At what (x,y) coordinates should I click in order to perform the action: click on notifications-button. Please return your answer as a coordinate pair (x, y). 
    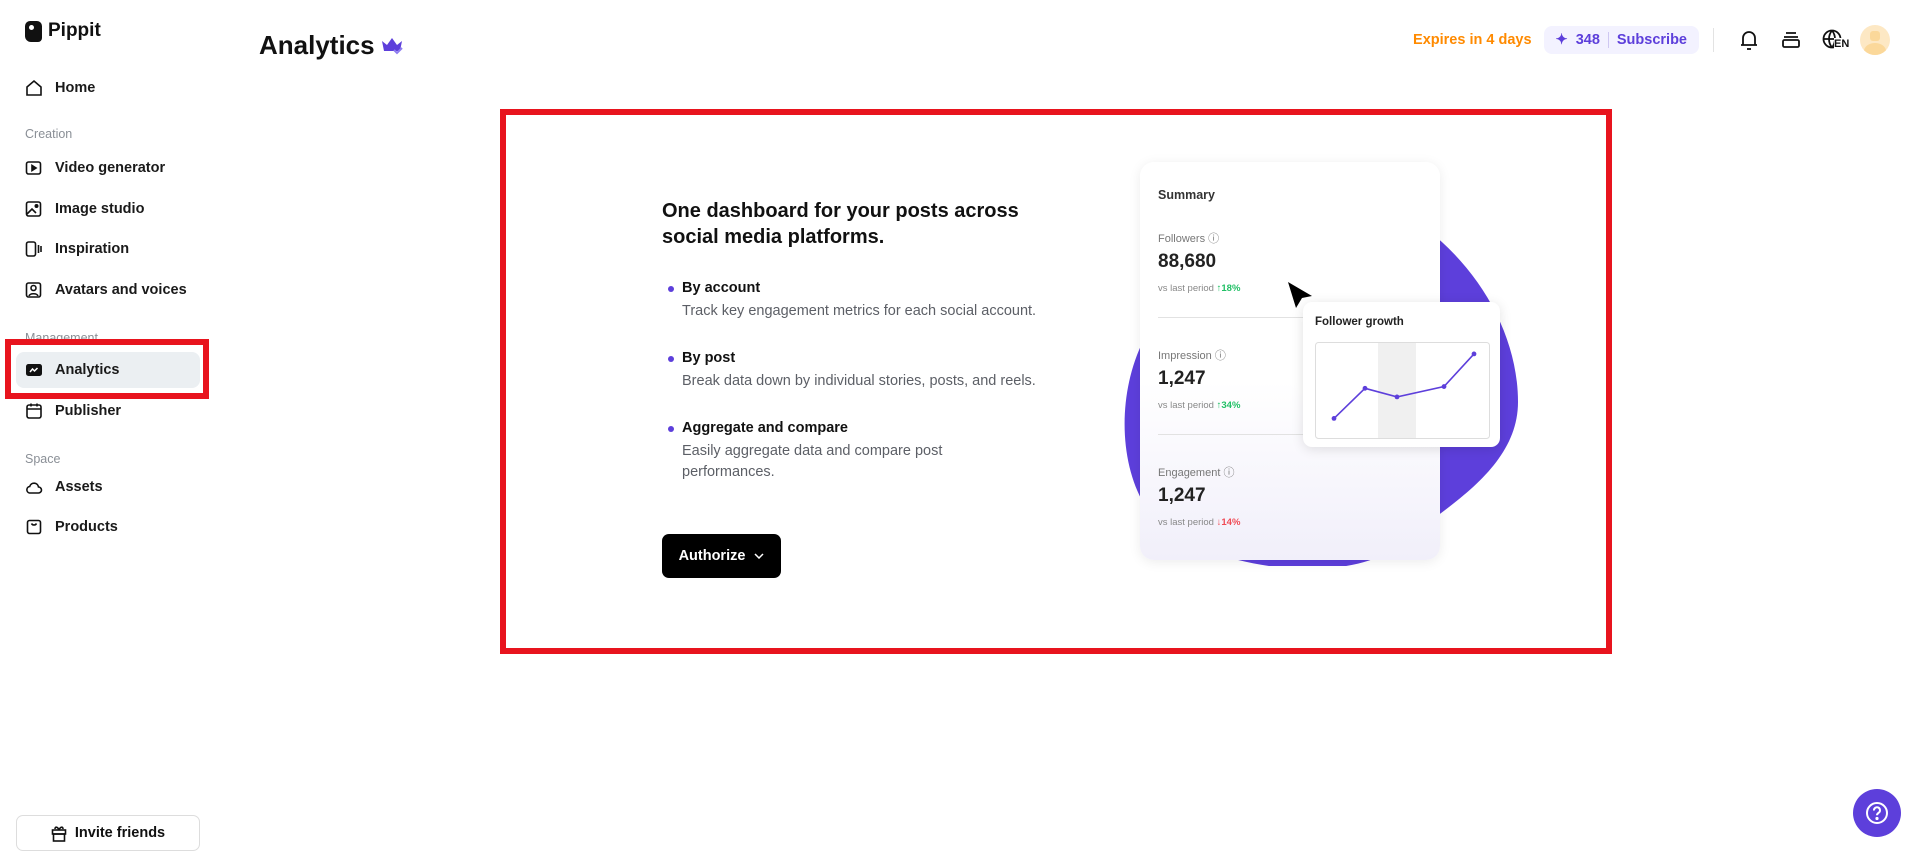
    Looking at the image, I should click on (1749, 40).